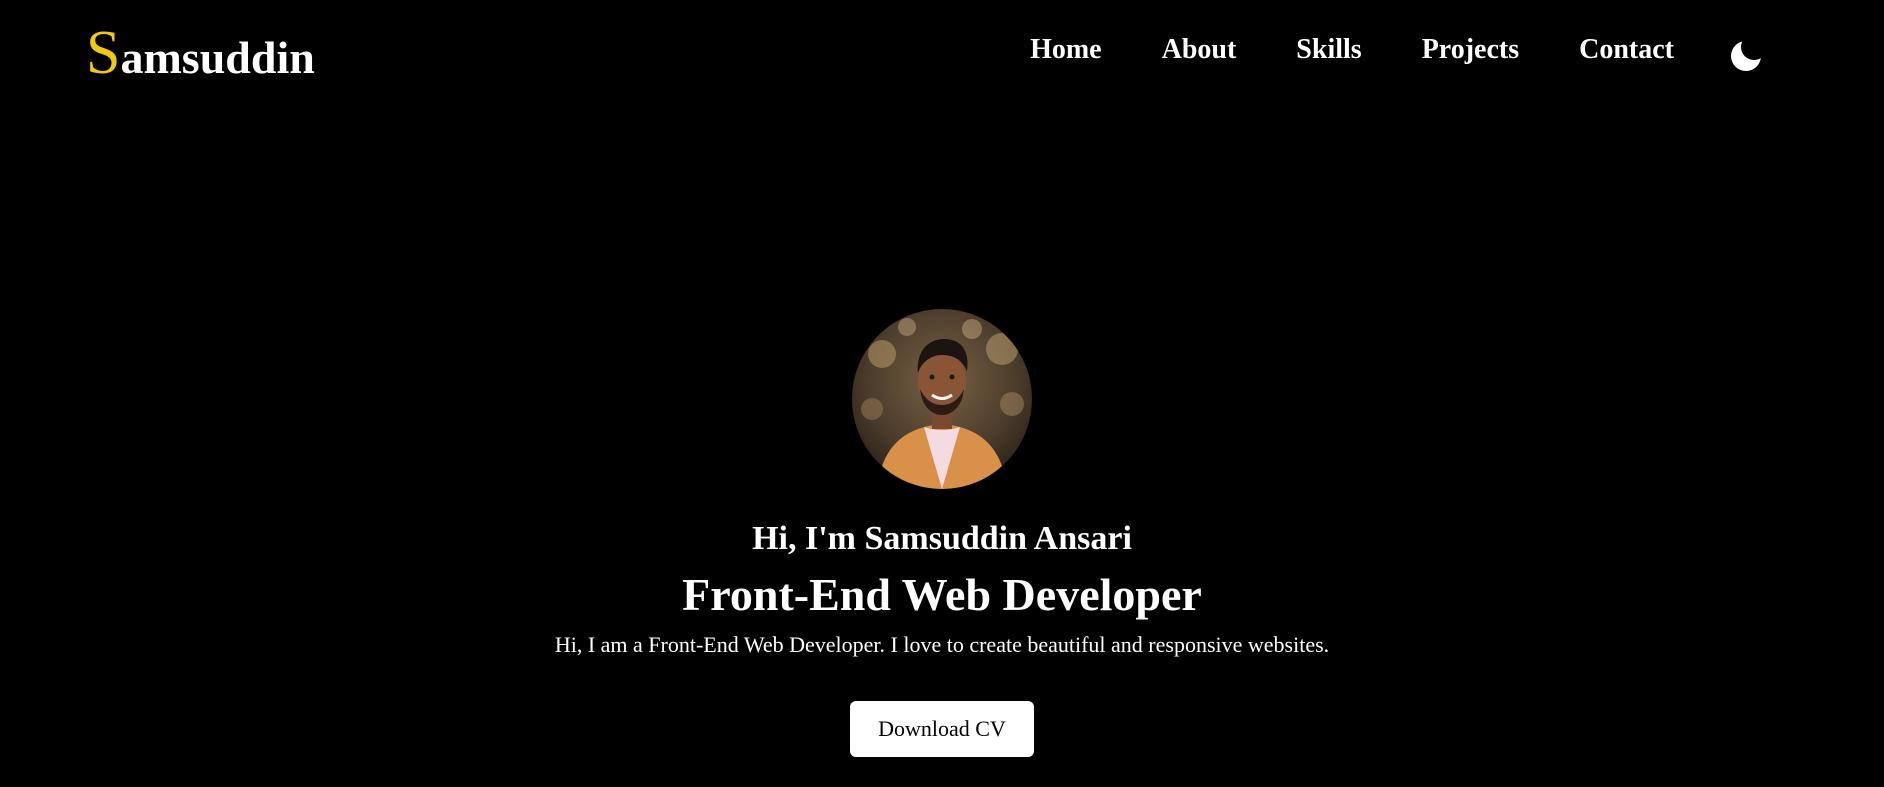 The image size is (1884, 787). I want to click on nav-item-projects: Projects, so click(1470, 50).